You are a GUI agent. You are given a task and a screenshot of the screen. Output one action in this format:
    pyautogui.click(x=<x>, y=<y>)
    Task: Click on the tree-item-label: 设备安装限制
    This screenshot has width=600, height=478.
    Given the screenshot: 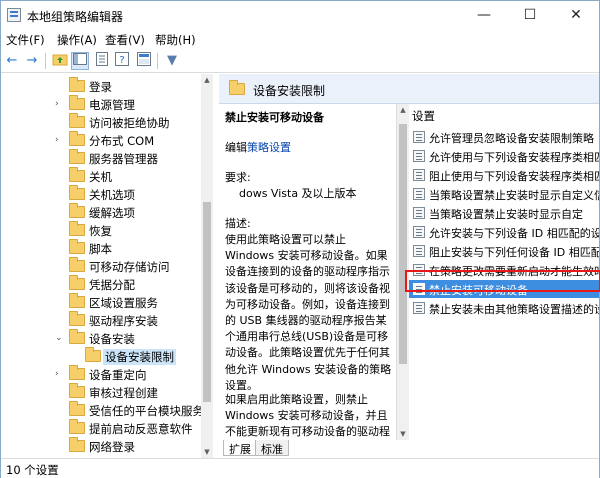 What is the action you would take?
    pyautogui.click(x=139, y=357)
    